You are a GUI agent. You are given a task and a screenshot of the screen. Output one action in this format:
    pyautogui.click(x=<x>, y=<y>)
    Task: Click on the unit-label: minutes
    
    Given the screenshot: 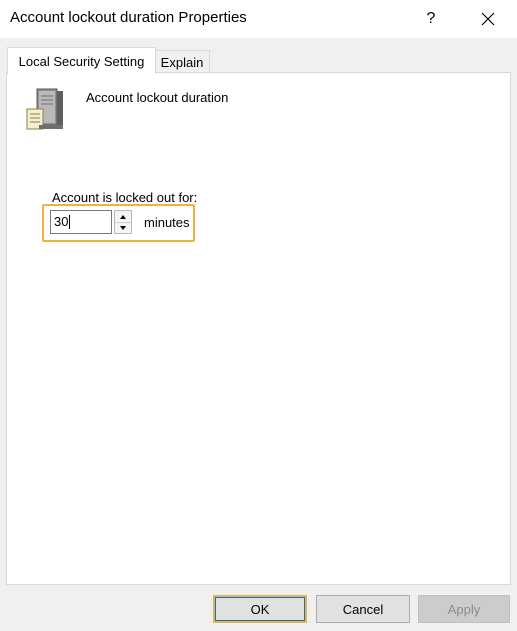 What is the action you would take?
    pyautogui.click(x=167, y=222)
    